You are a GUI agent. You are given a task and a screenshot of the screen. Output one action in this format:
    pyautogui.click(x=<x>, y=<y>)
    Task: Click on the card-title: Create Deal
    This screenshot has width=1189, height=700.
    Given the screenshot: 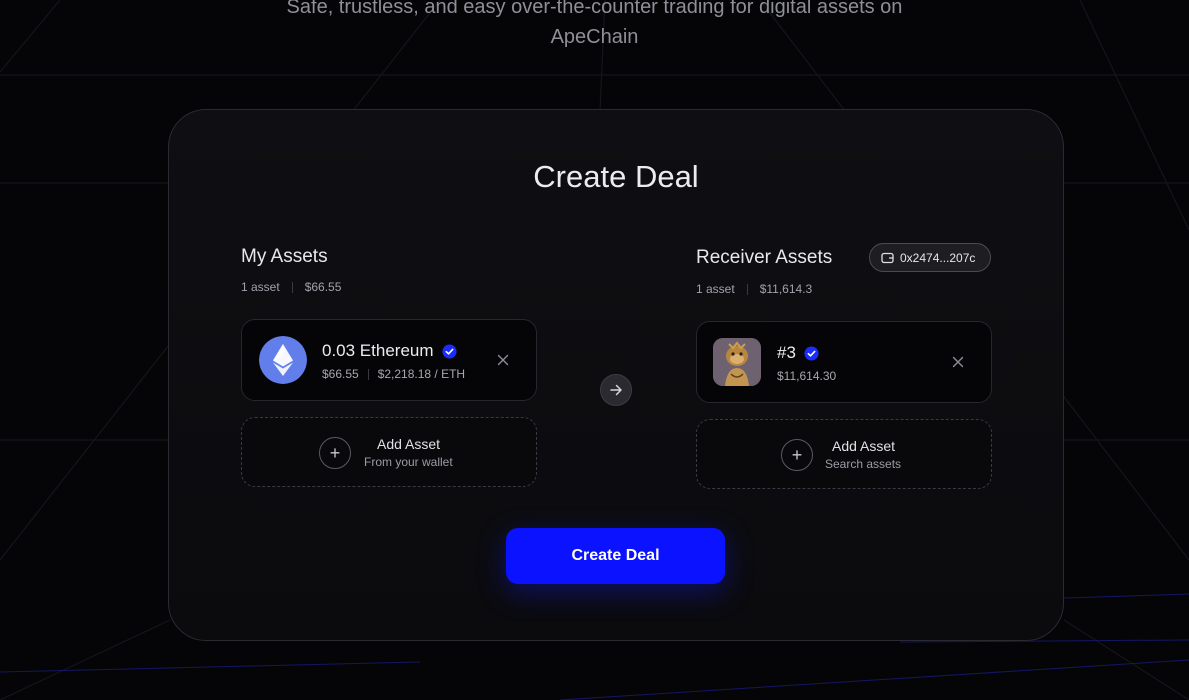 What is the action you would take?
    pyautogui.click(x=616, y=176)
    